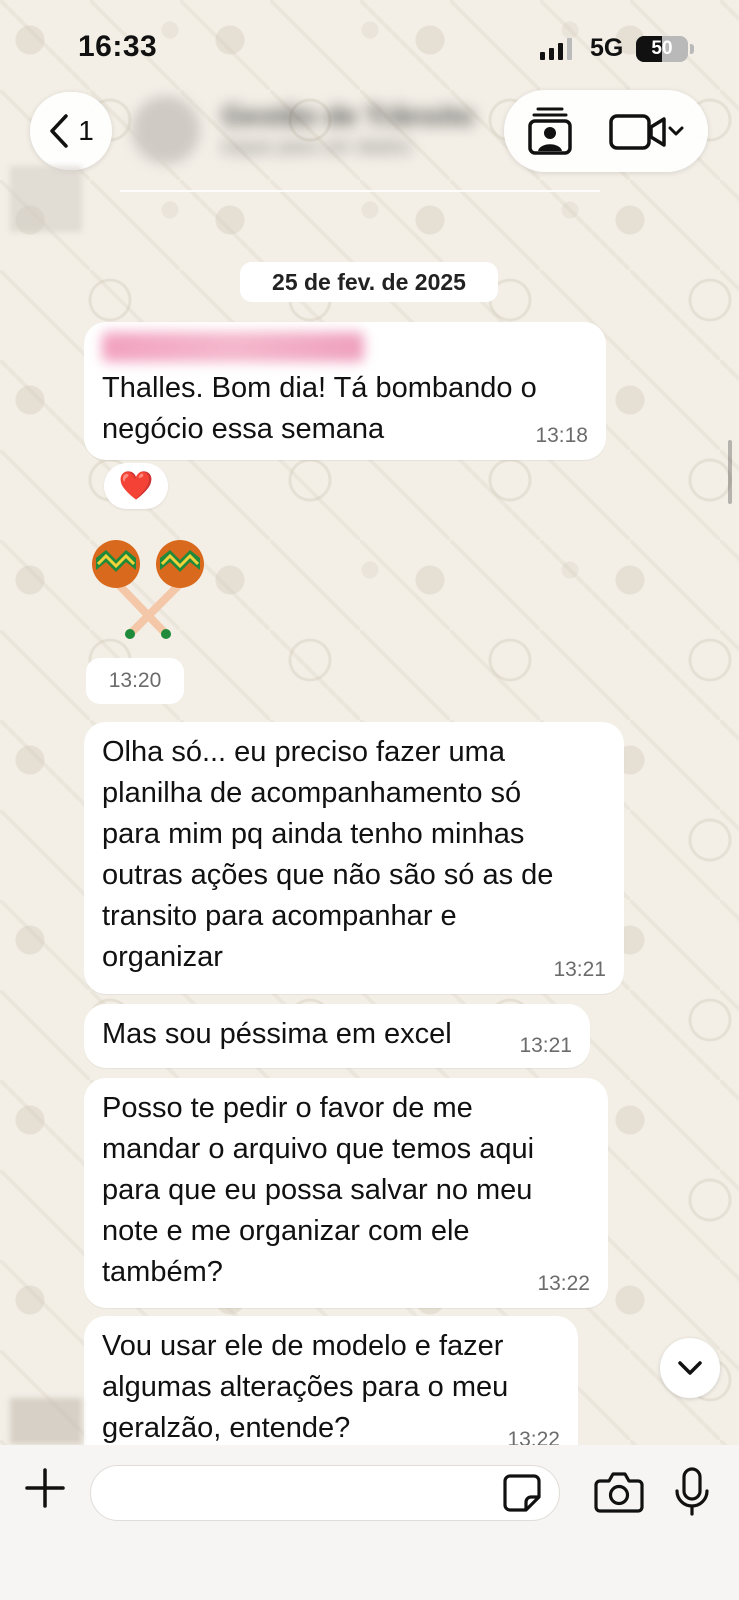 This screenshot has height=1600, width=739. Describe the element at coordinates (325, 1493) in the screenshot. I see `message-input` at that location.